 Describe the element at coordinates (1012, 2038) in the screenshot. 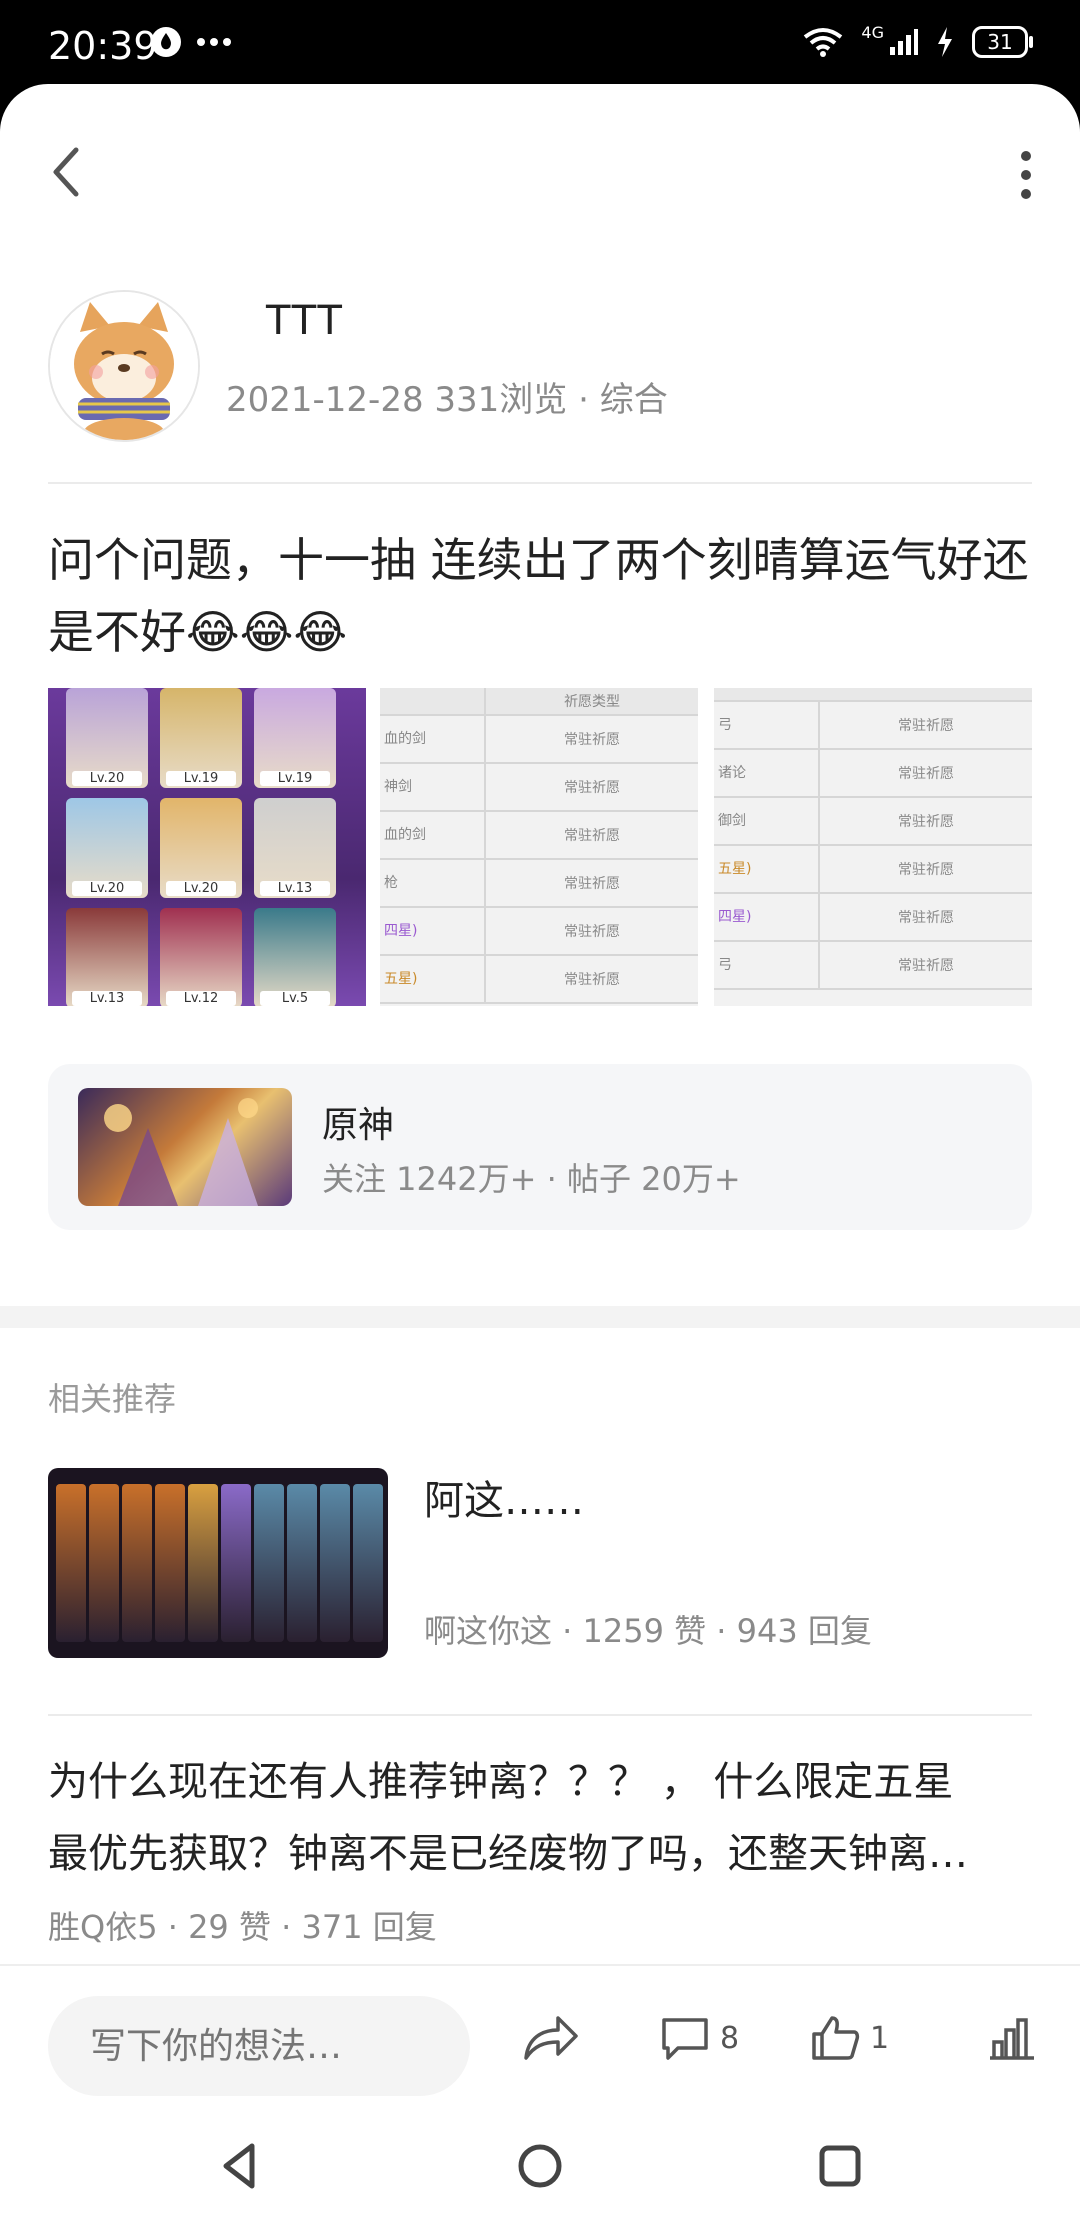

I see `stats-button` at that location.